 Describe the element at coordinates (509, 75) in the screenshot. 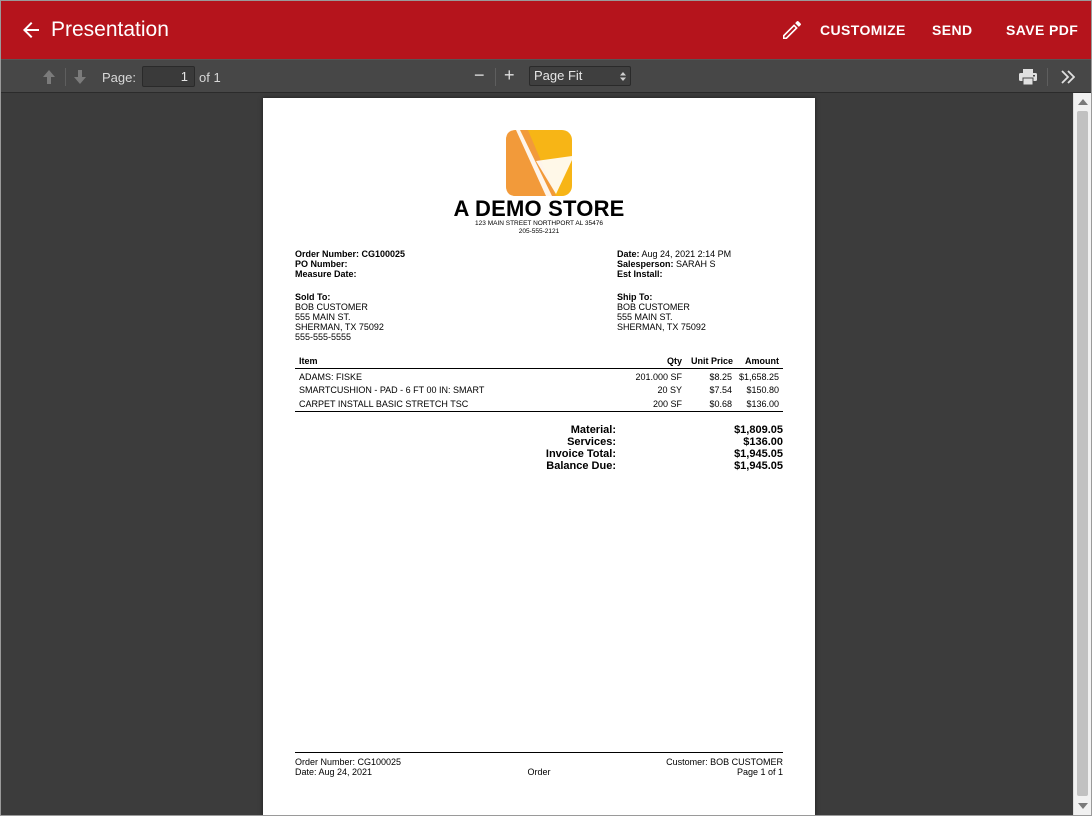

I see `zoom-in-button: +` at that location.